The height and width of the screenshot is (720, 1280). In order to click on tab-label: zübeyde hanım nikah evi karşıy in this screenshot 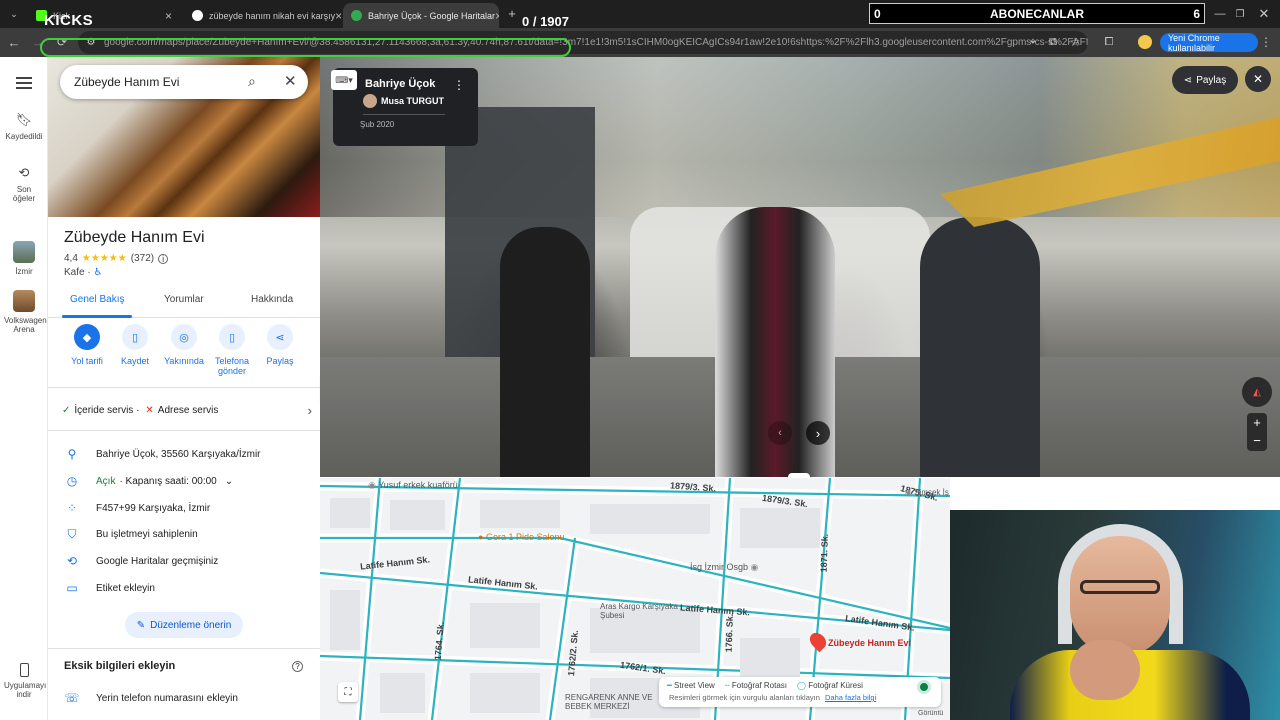, I will do `click(272, 15)`.